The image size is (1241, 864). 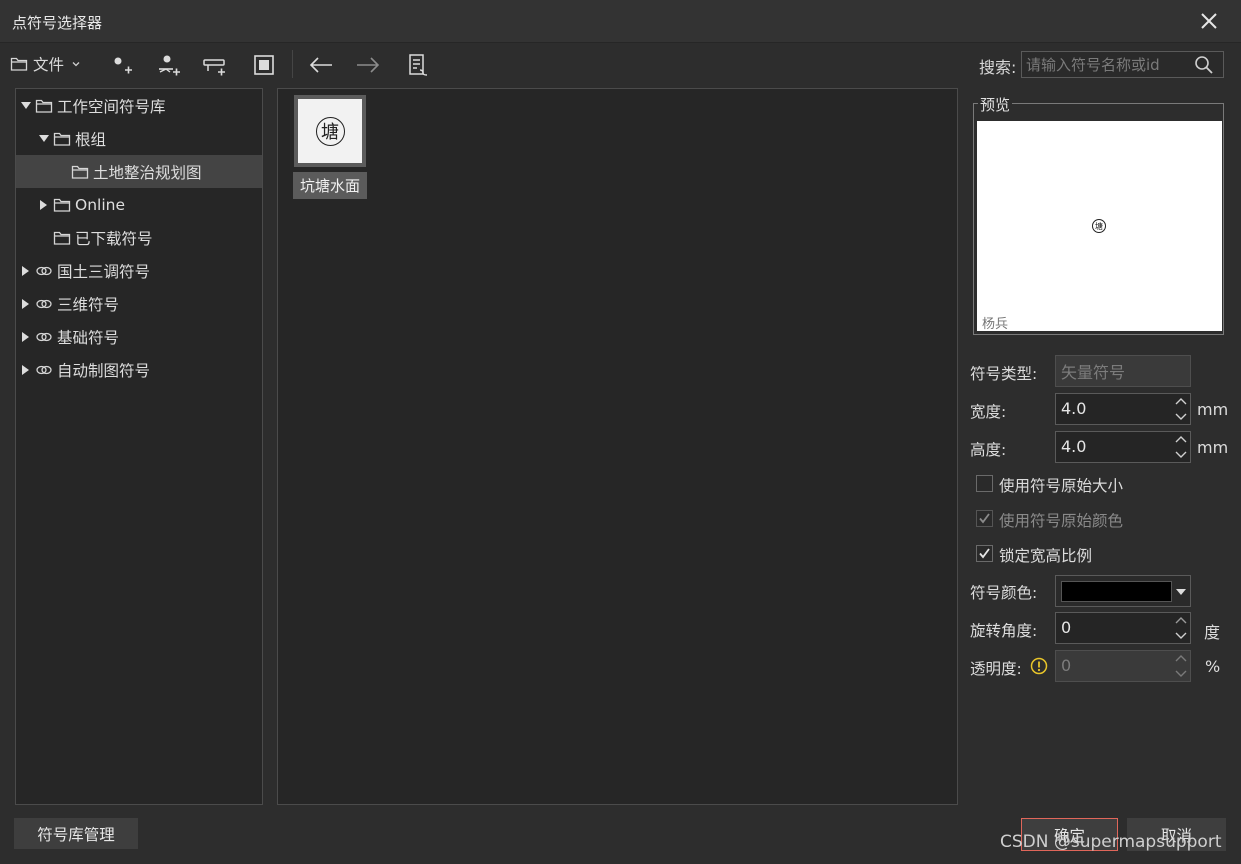 What do you see at coordinates (1213, 447) in the screenshot?
I see `height-unit: mm` at bounding box center [1213, 447].